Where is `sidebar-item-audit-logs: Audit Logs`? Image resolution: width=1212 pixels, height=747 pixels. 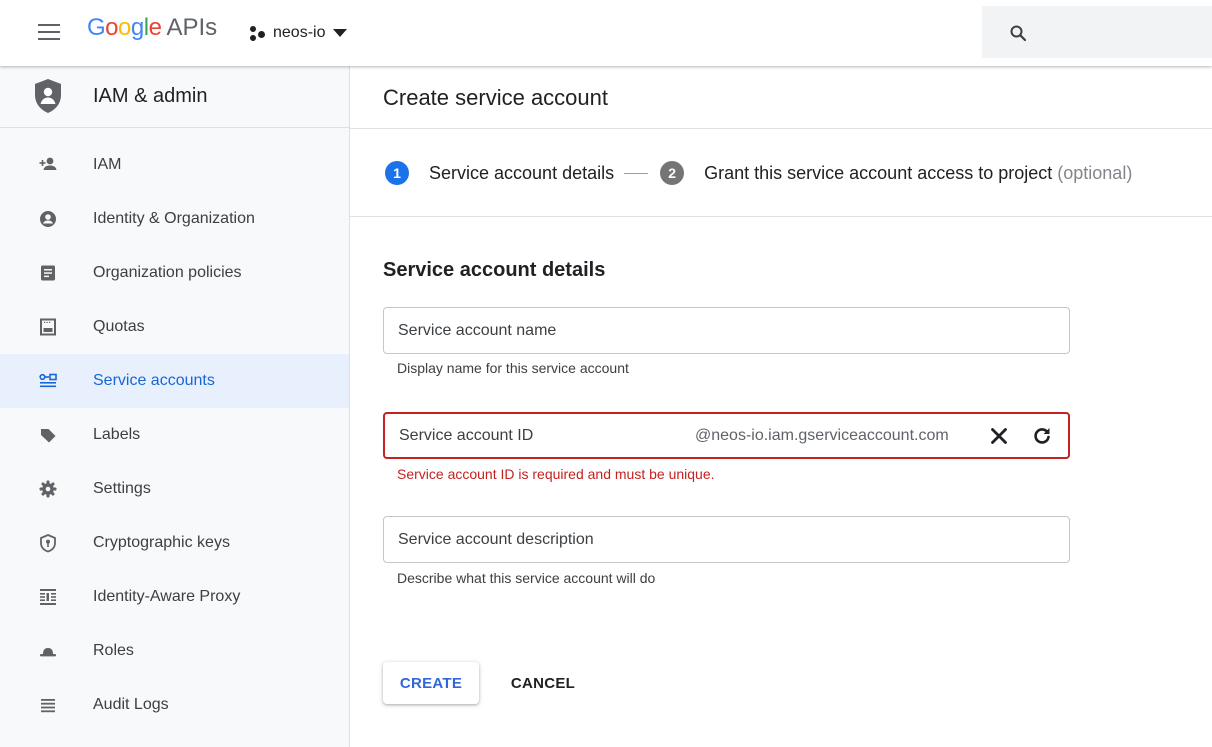
sidebar-item-audit-logs: Audit Logs is located at coordinates (174, 705).